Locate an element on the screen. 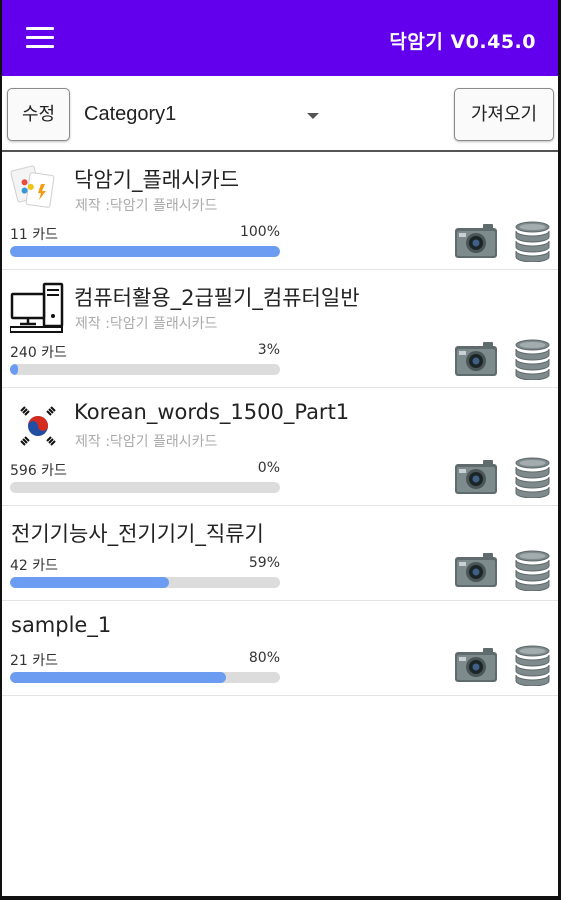  deck-title: Korean_words_1500_Part1 is located at coordinates (212, 412).